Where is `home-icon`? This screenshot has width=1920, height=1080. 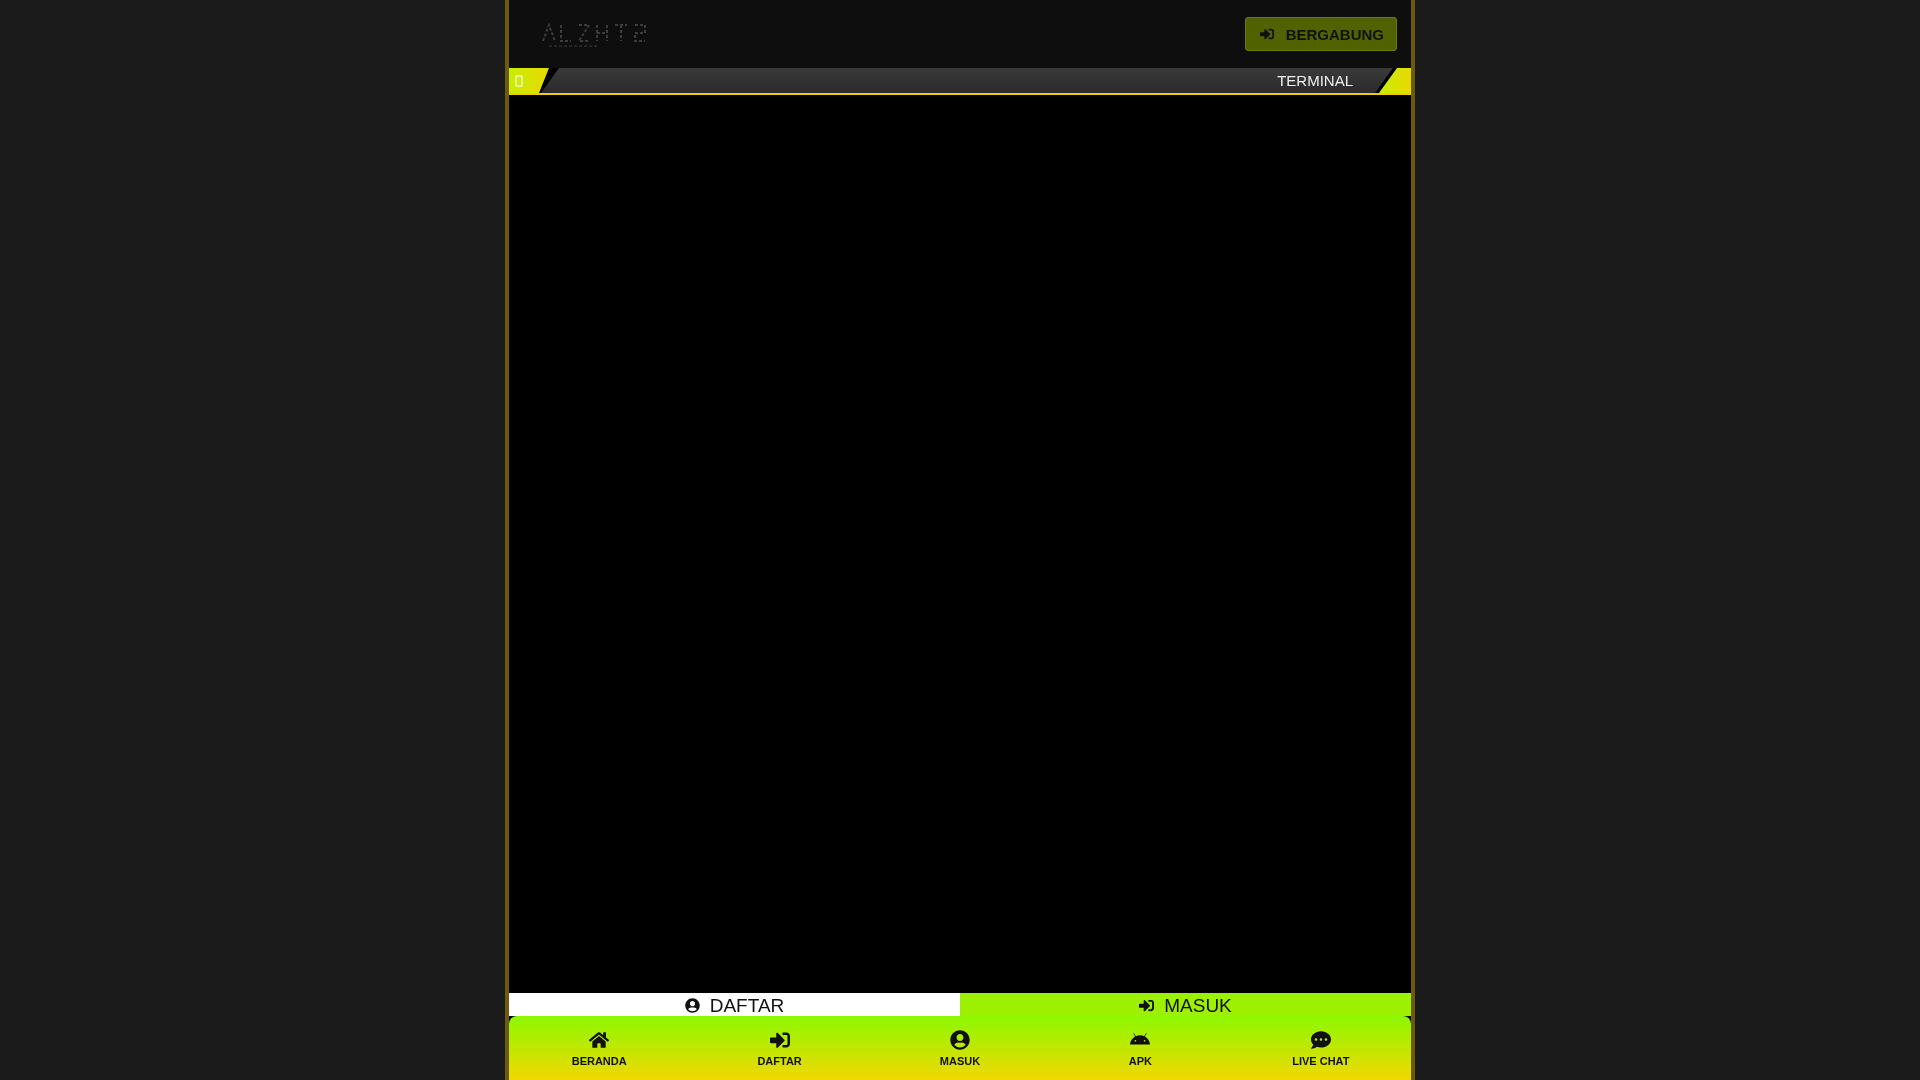 home-icon is located at coordinates (599, 1039).